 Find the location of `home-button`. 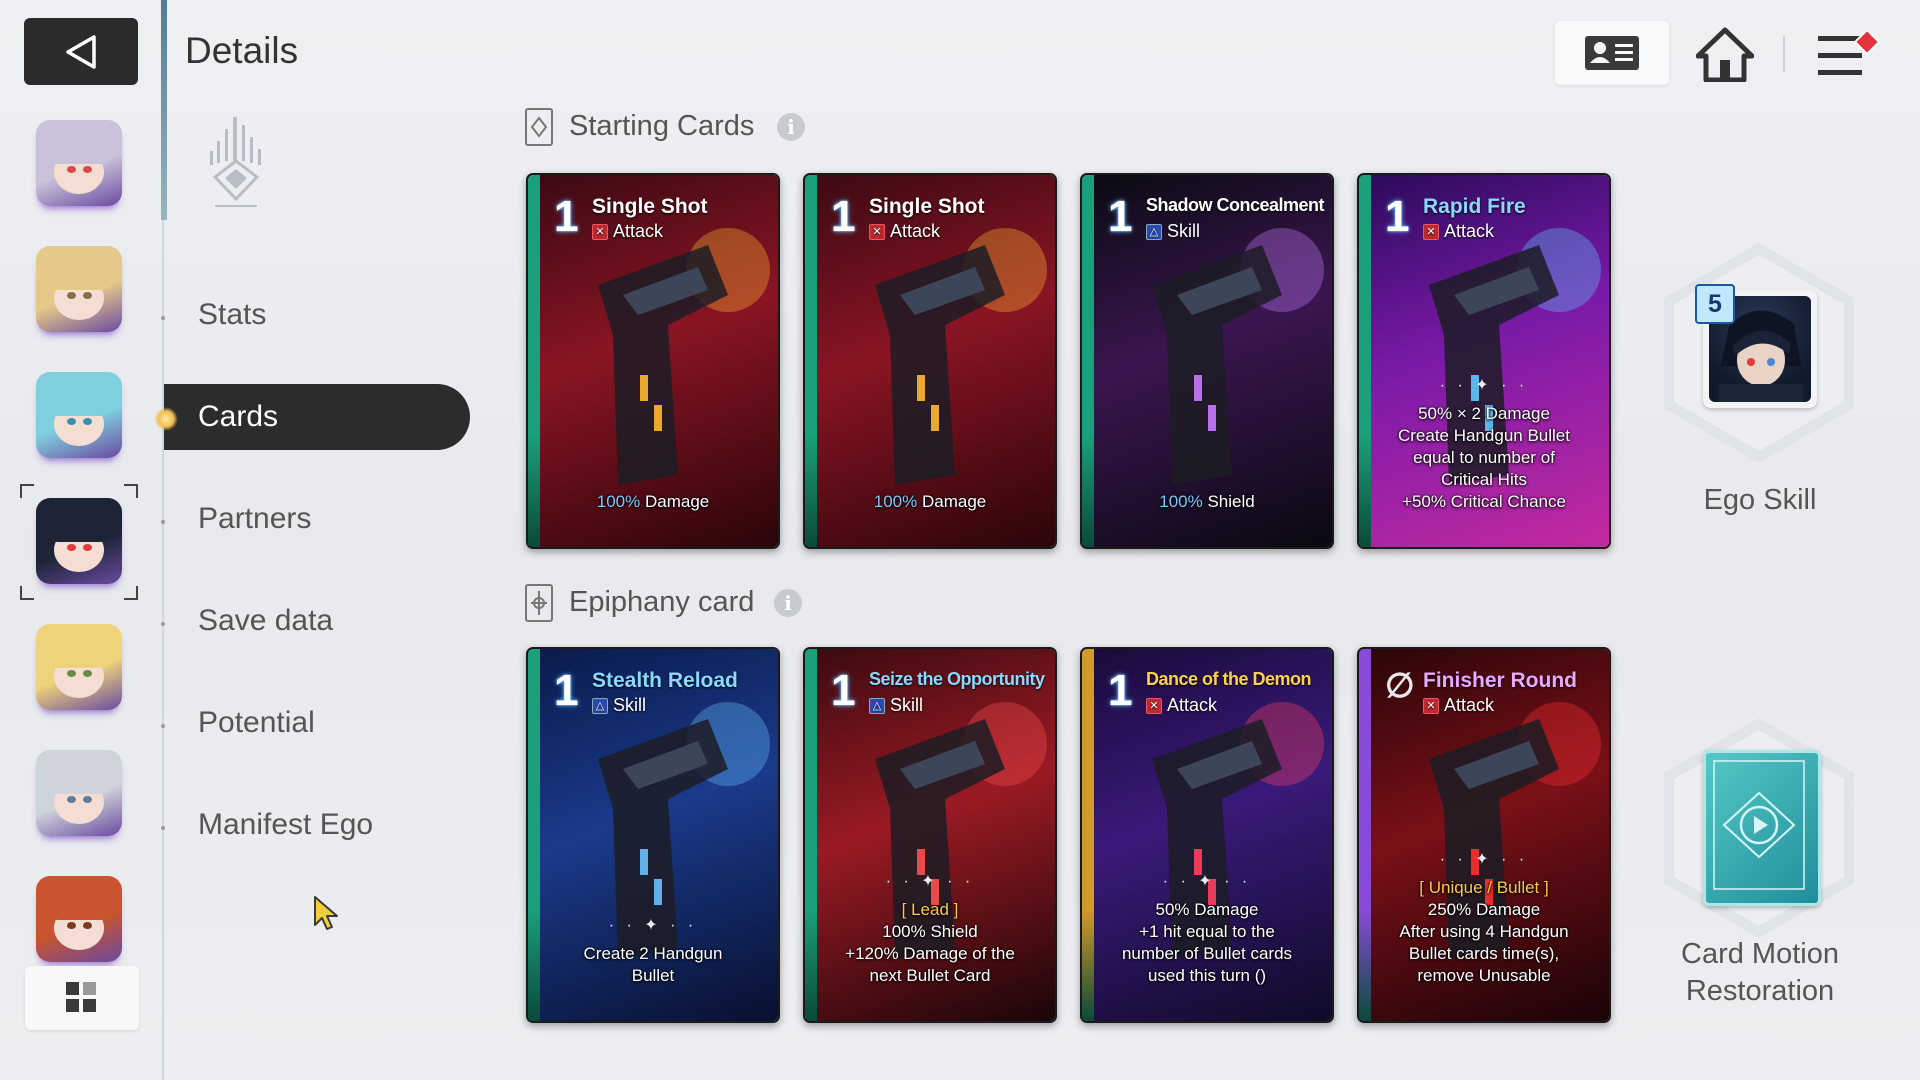

home-button is located at coordinates (1725, 56).